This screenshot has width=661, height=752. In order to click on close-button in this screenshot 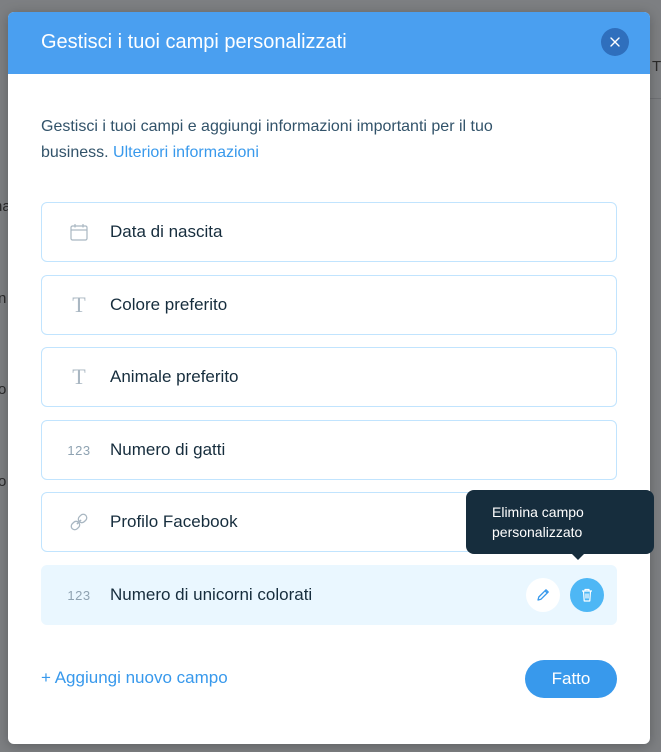, I will do `click(615, 42)`.